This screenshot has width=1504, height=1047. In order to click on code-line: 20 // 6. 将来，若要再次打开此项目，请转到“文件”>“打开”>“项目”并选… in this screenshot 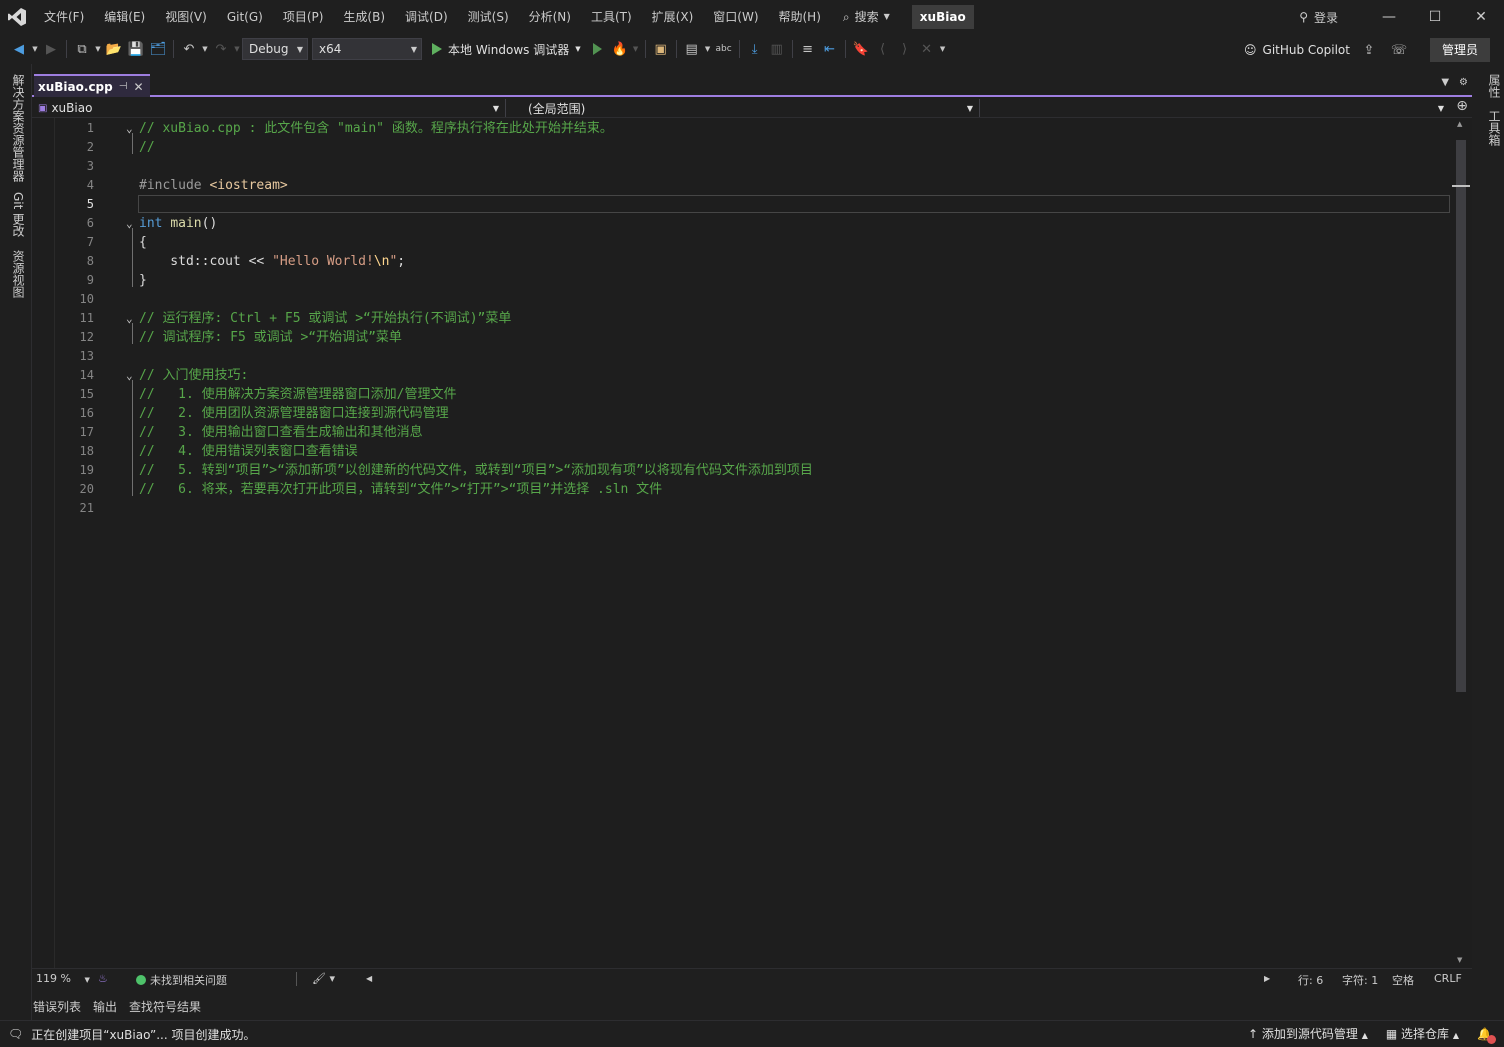, I will do `click(742, 489)`.